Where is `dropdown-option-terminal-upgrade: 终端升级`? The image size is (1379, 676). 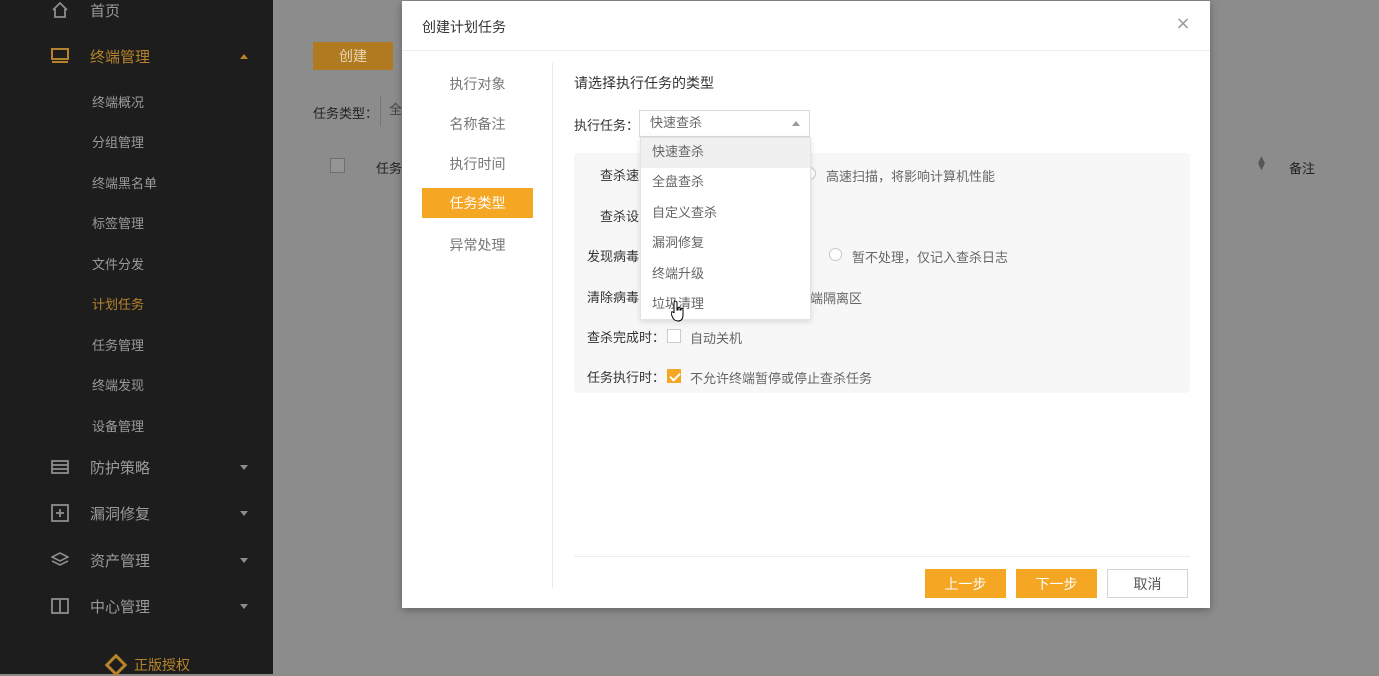 dropdown-option-terminal-upgrade: 终端升级 is located at coordinates (725, 275).